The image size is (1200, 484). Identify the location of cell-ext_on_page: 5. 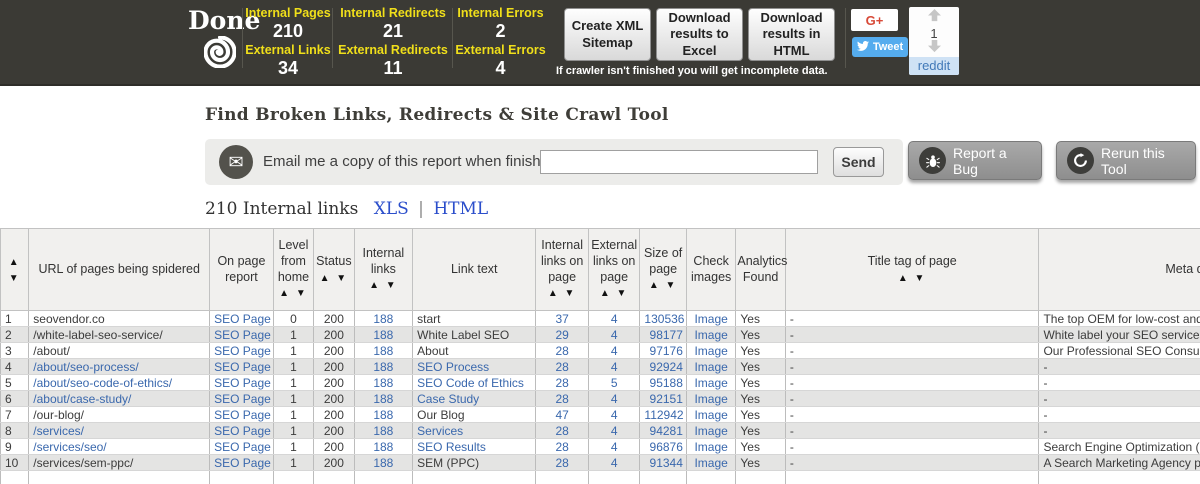
(614, 382).